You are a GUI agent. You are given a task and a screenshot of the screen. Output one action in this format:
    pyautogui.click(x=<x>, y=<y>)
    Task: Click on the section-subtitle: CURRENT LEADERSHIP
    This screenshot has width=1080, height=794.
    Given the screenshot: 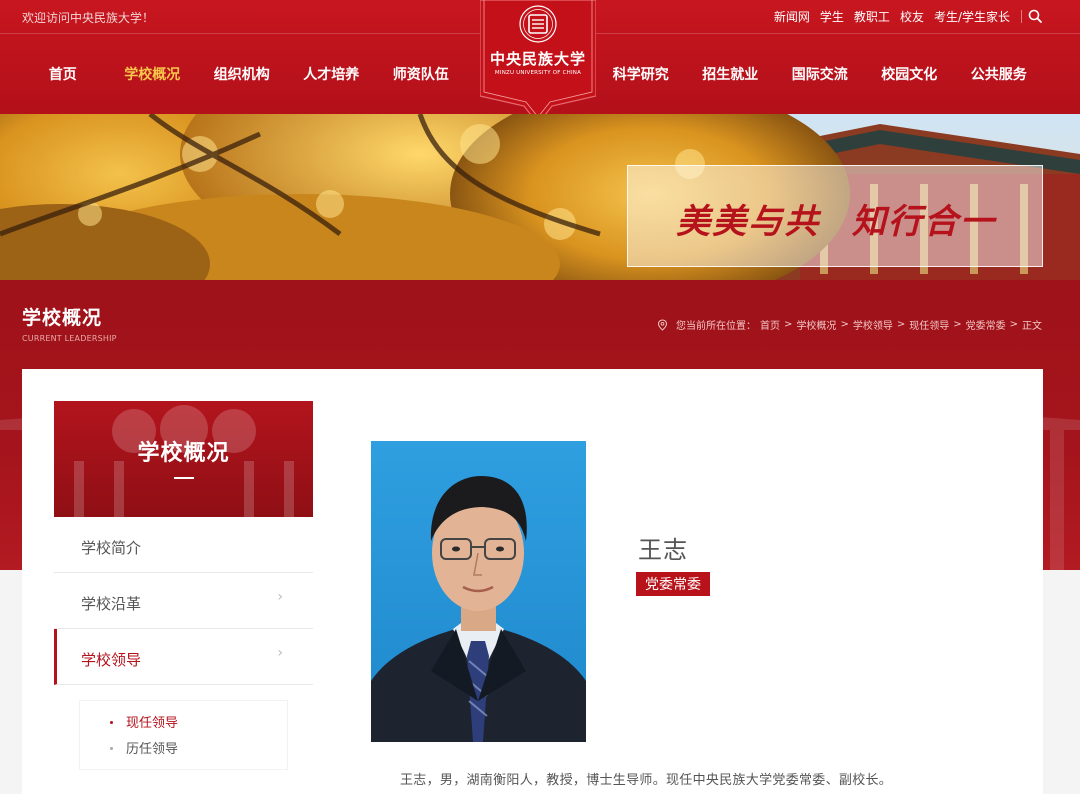 What is the action you would take?
    pyautogui.click(x=69, y=338)
    